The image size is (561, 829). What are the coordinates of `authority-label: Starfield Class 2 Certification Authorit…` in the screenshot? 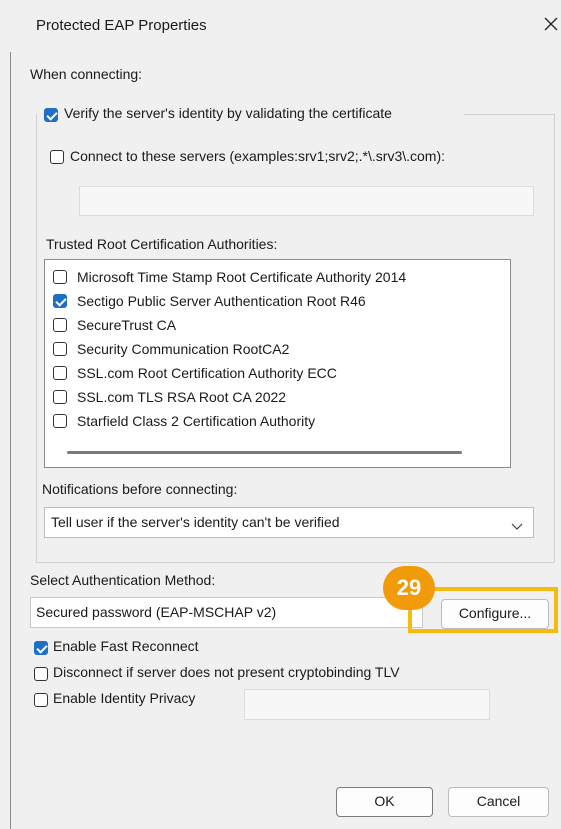 It's located at (196, 421).